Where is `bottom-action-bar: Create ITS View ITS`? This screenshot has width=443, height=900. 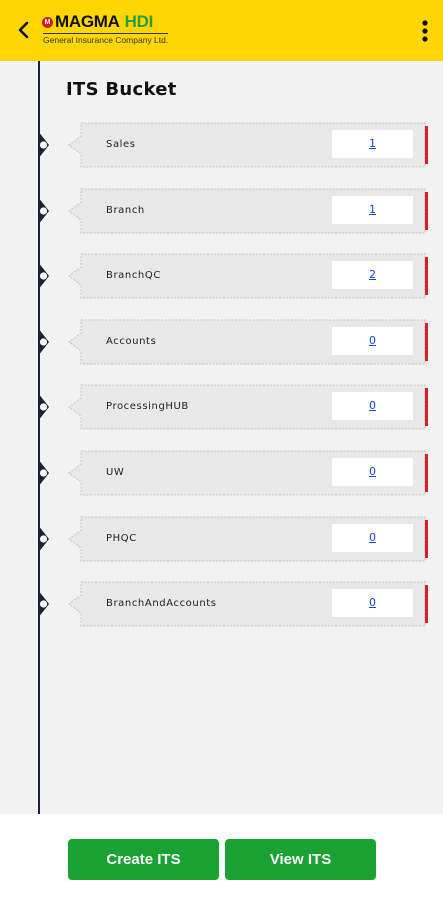 bottom-action-bar: Create ITS View ITS is located at coordinates (221, 857).